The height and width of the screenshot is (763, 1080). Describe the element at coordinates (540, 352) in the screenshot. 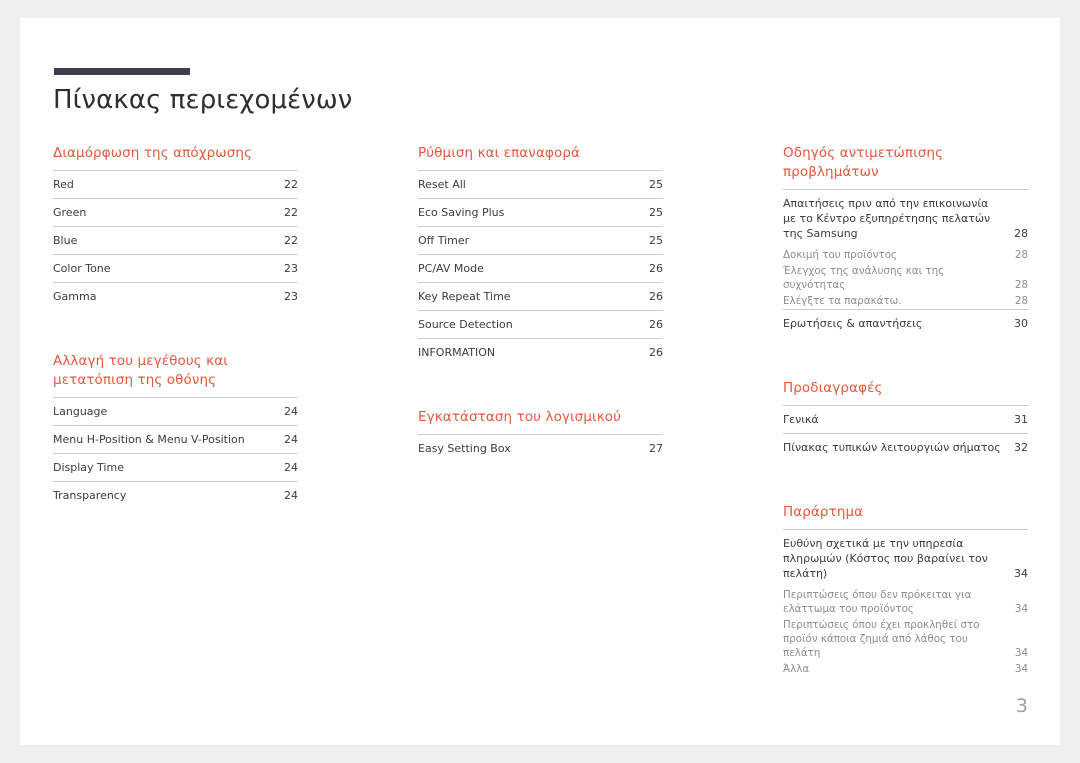

I see `toc-entry: INFORMATION 26` at that location.